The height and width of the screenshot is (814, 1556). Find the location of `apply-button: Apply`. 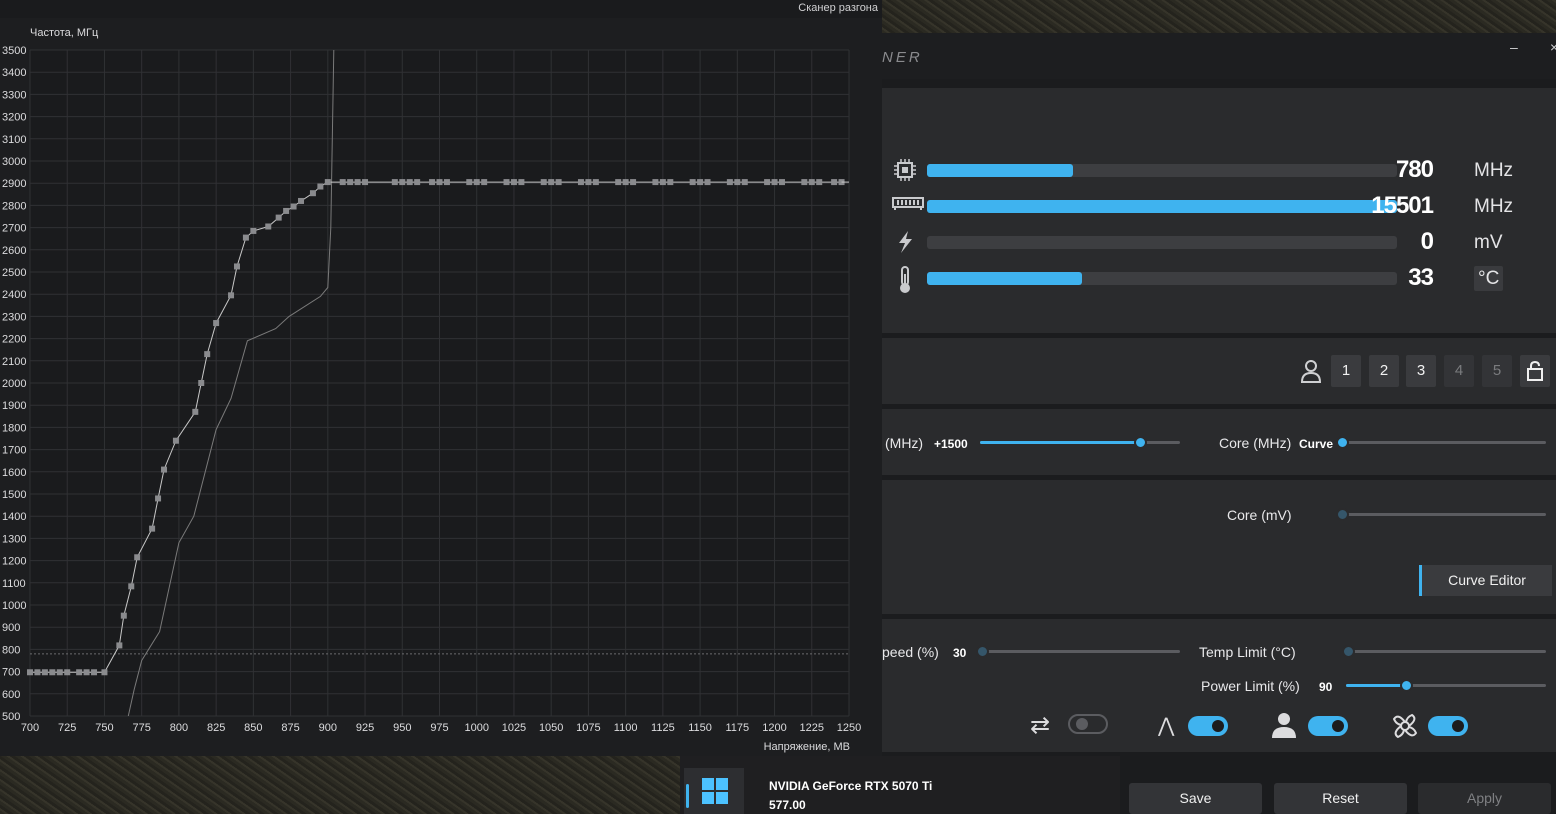

apply-button: Apply is located at coordinates (1484, 798).